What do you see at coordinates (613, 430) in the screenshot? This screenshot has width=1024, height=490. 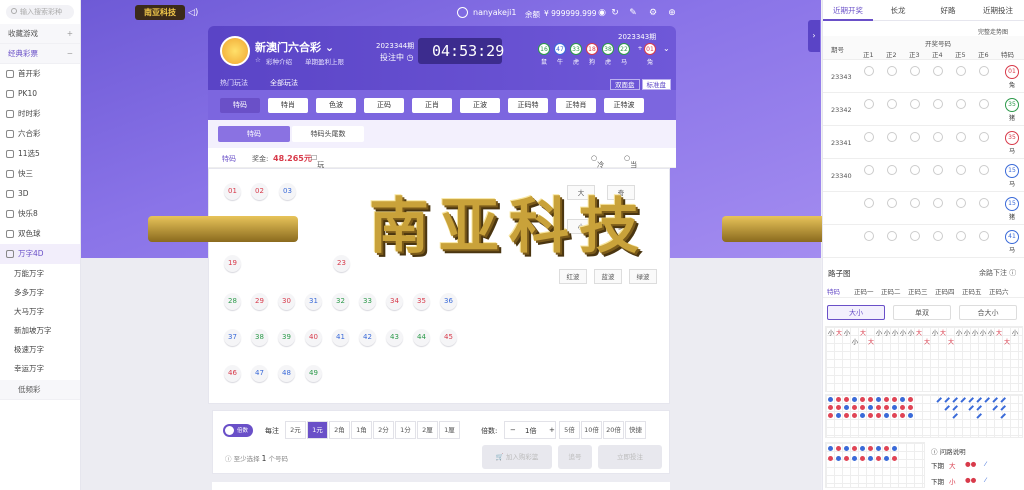 I see `multiple-button-2: 20倍` at bounding box center [613, 430].